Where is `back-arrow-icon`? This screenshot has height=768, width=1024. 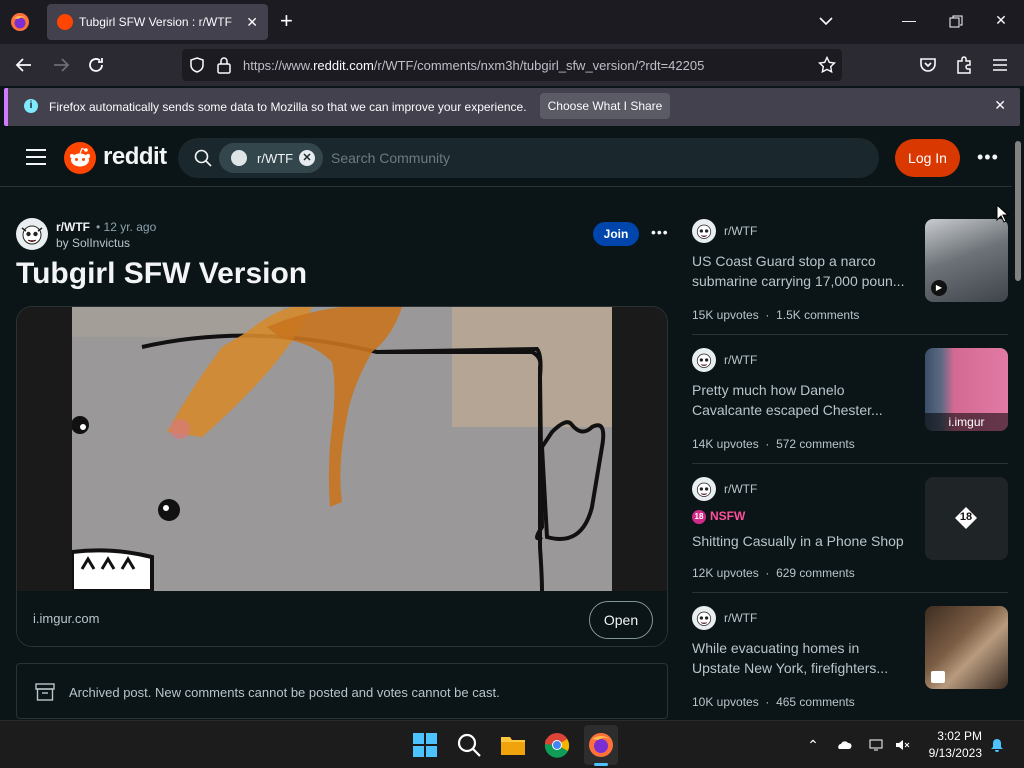 back-arrow-icon is located at coordinates (24, 65).